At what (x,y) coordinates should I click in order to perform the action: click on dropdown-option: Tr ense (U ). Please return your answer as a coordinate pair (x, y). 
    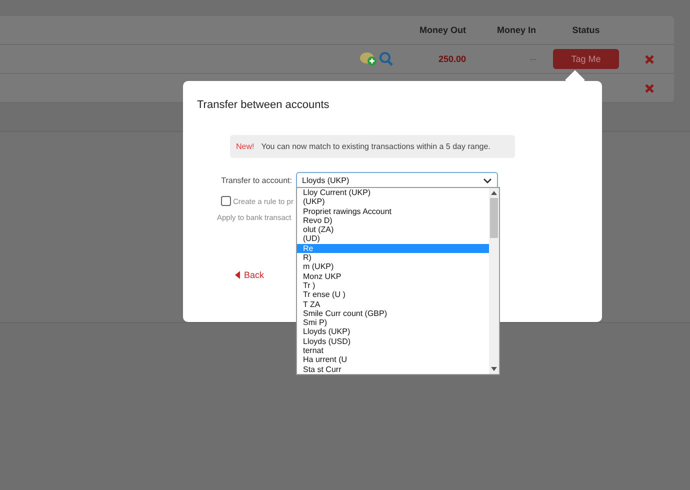
    Looking at the image, I should click on (393, 295).